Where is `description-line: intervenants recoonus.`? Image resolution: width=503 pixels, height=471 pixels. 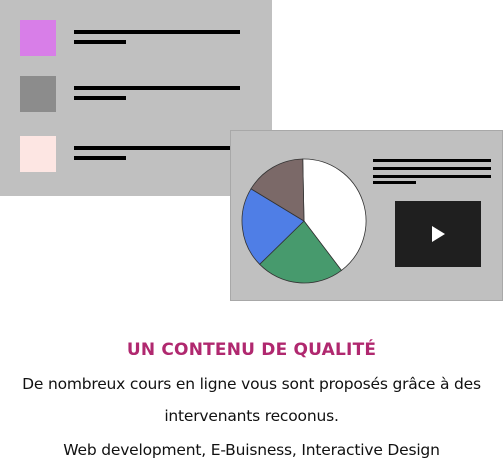 description-line: intervenants recoonus. is located at coordinates (251, 416).